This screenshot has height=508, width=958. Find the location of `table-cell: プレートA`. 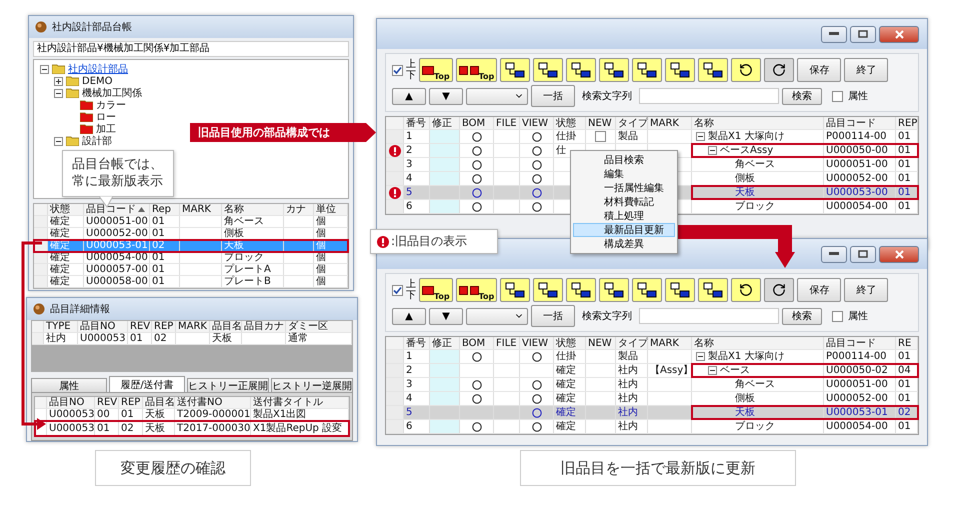

table-cell: プレートA is located at coordinates (253, 269).